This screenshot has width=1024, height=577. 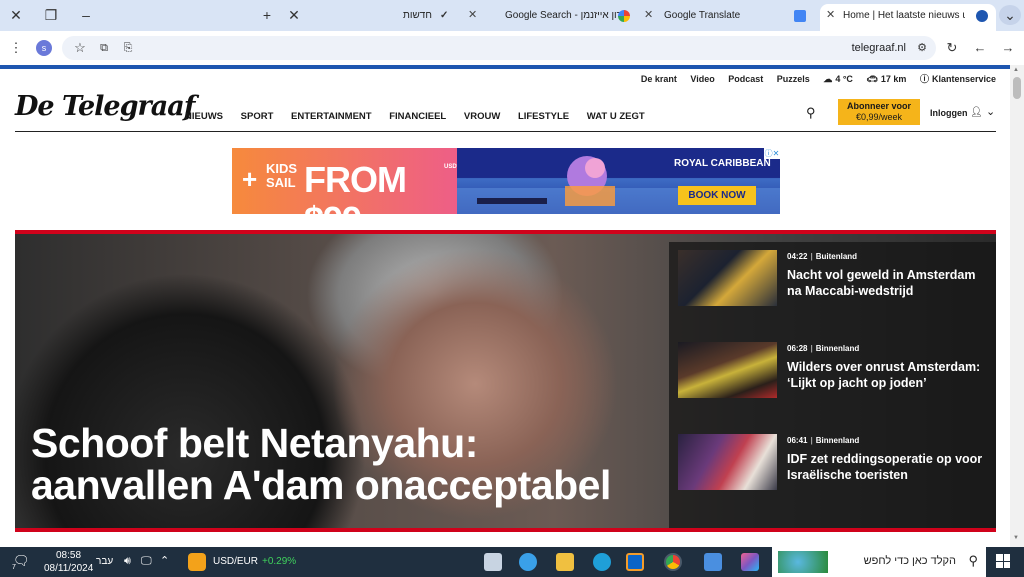 What do you see at coordinates (16, 15) in the screenshot?
I see `close-window-icon: ✕` at bounding box center [16, 15].